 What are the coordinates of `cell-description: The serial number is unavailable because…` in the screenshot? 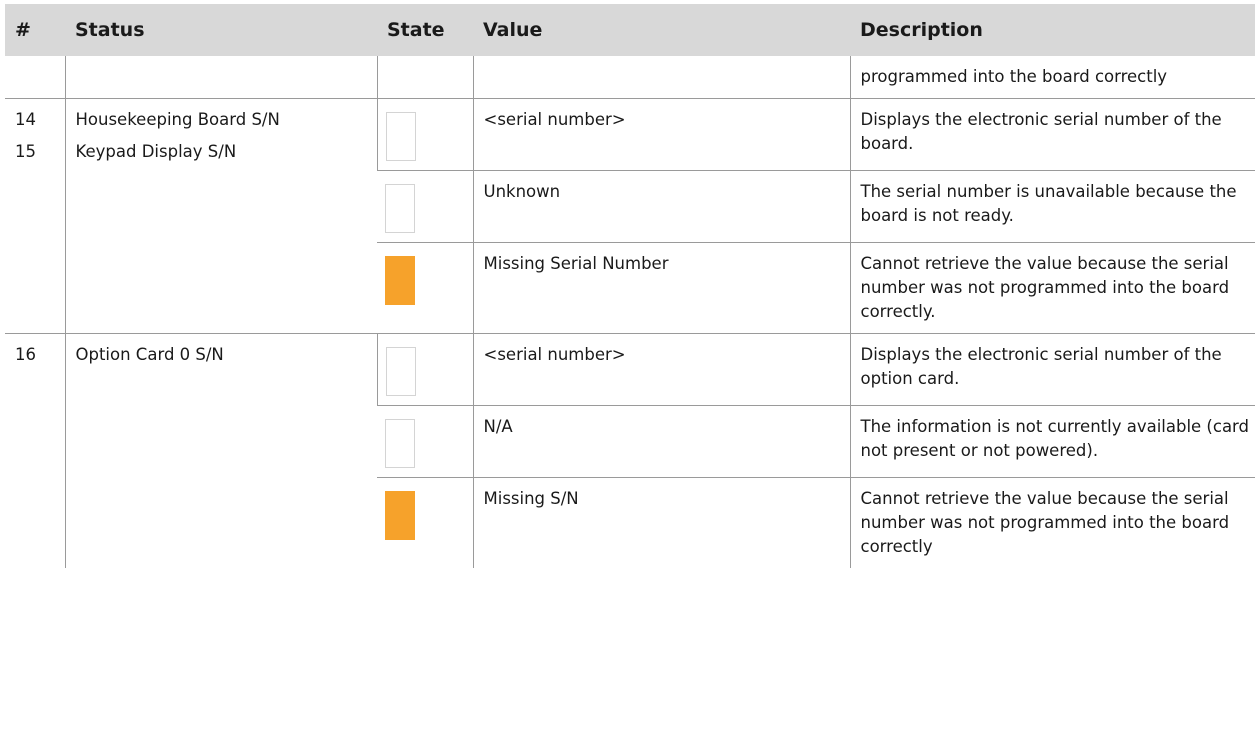 It's located at (1052, 206).